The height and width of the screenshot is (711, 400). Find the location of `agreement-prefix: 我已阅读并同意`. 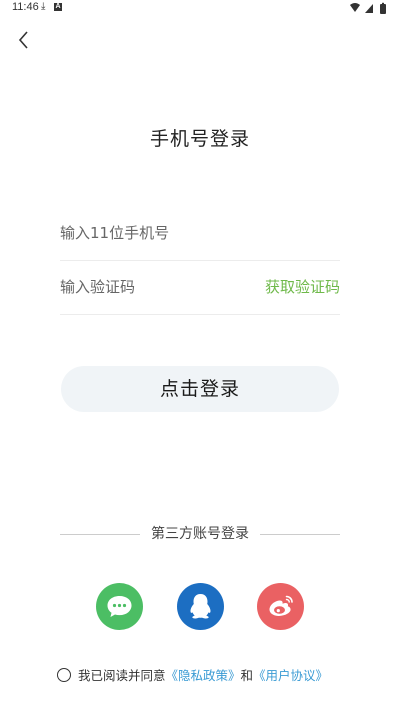

agreement-prefix: 我已阅读并同意 is located at coordinates (122, 675).